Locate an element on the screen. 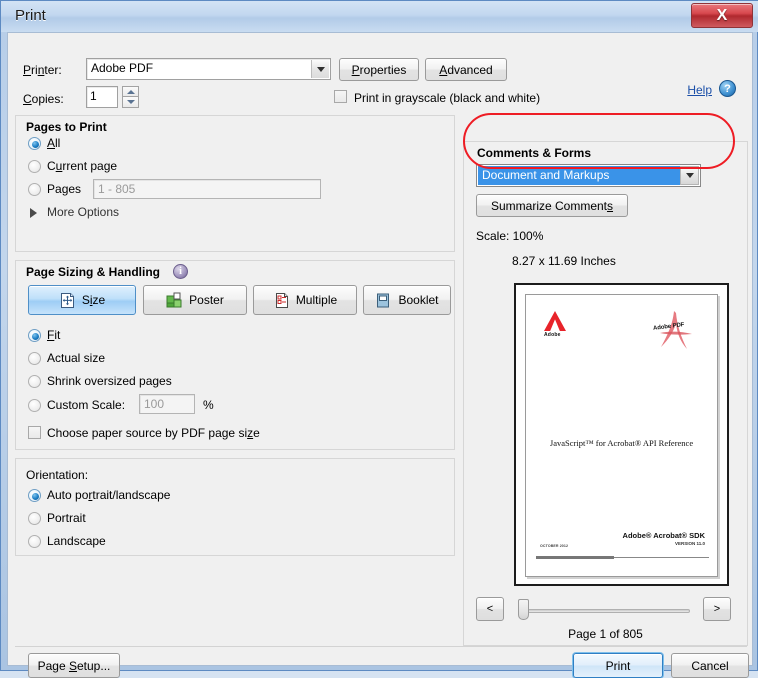 The width and height of the screenshot is (758, 678). print-button: Print is located at coordinates (618, 665).